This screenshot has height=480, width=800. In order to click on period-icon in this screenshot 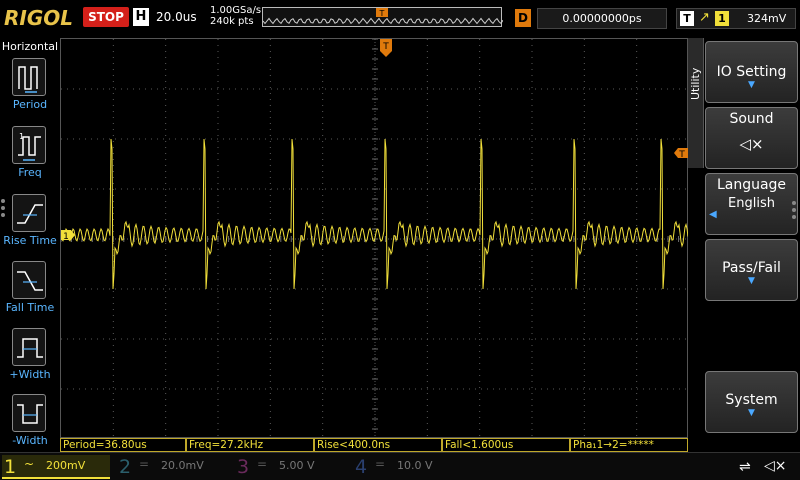, I will do `click(29, 77)`.